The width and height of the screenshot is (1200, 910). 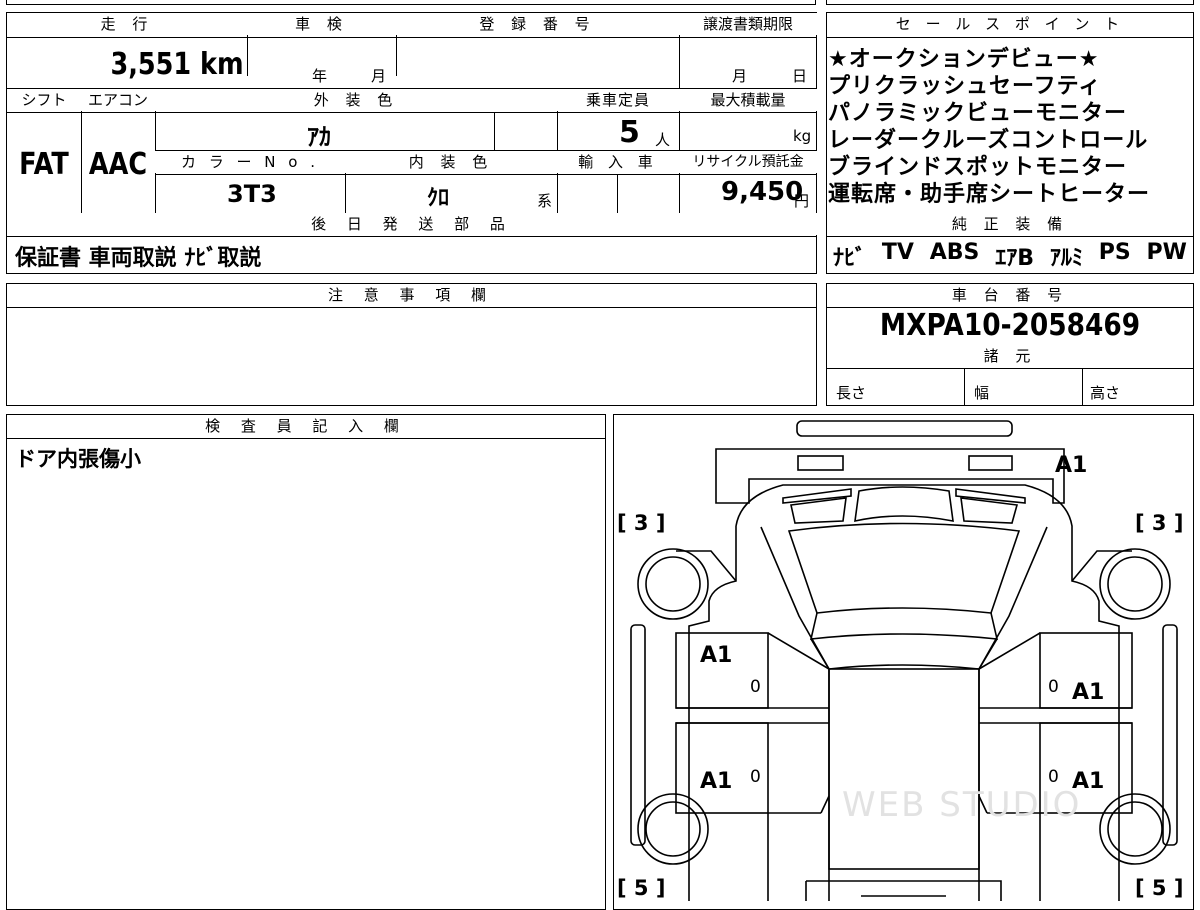 What do you see at coordinates (319, 137) in the screenshot?
I see `exterior-color-value: ｱｶ` at bounding box center [319, 137].